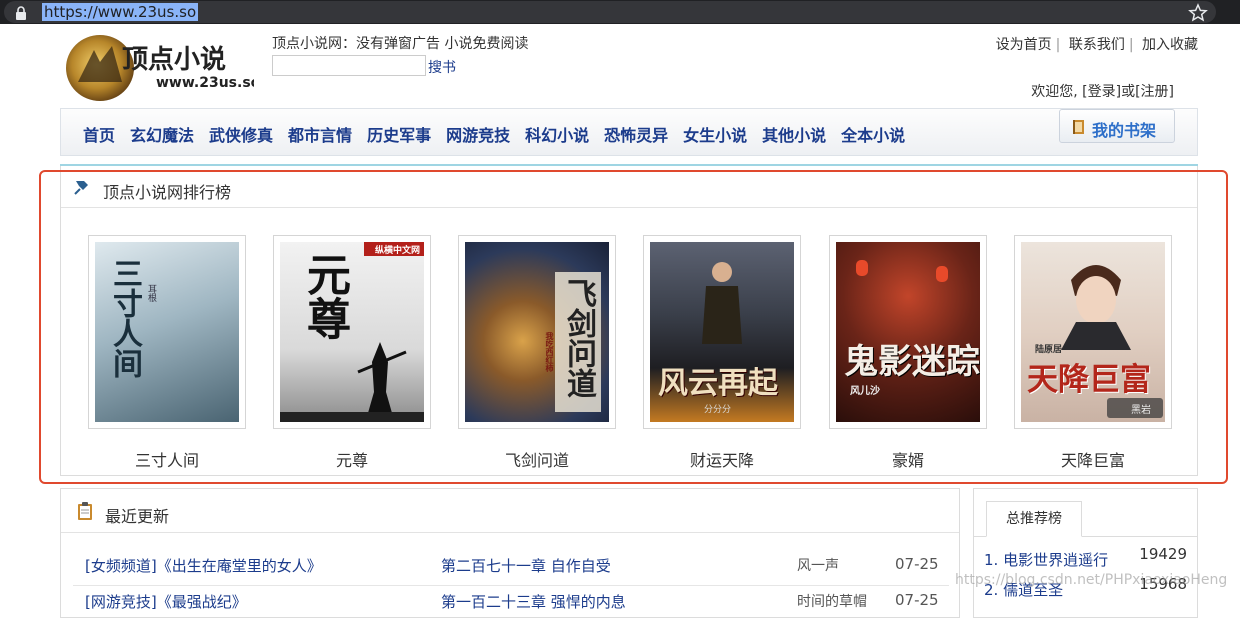 The image size is (1240, 618). Describe the element at coordinates (1128, 92) in the screenshot. I see `or-text: 或` at that location.